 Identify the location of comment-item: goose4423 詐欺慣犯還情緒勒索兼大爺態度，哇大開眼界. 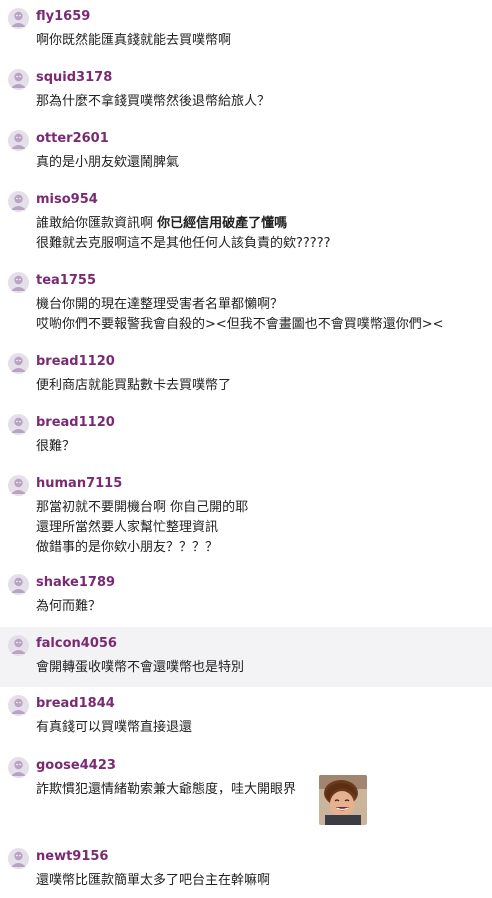
(246, 794).